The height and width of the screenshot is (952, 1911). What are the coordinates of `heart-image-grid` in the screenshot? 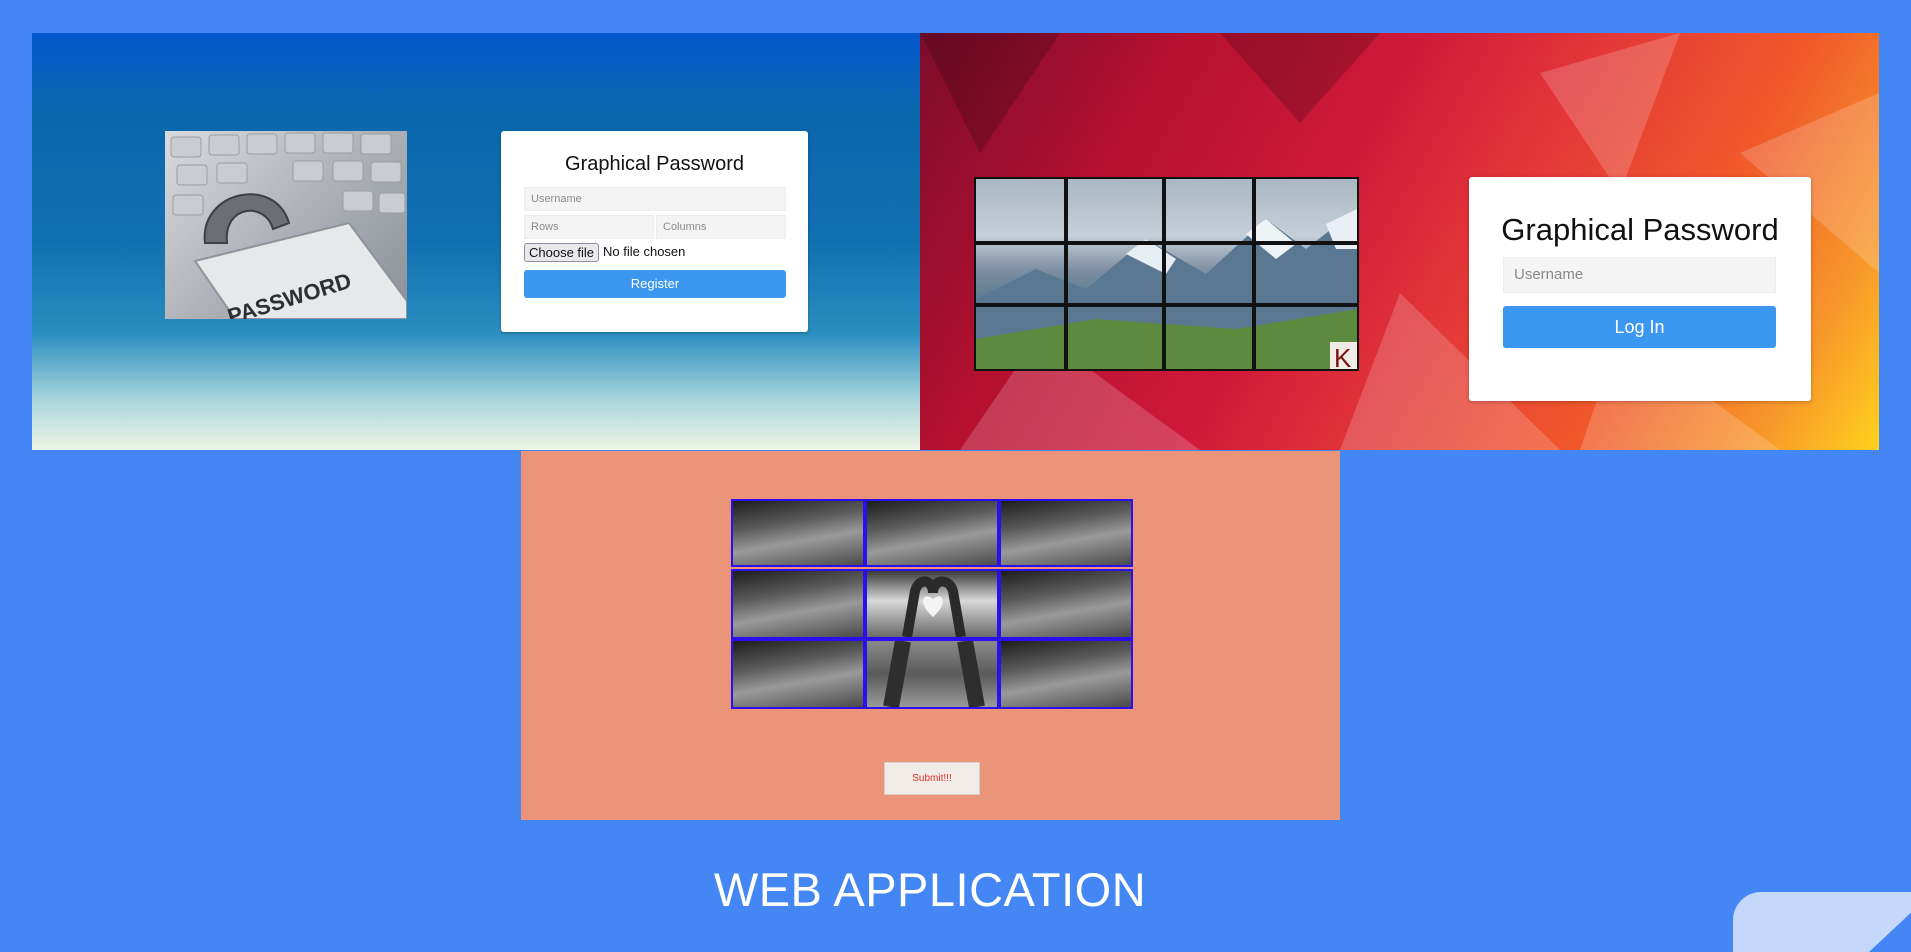 It's located at (932, 604).